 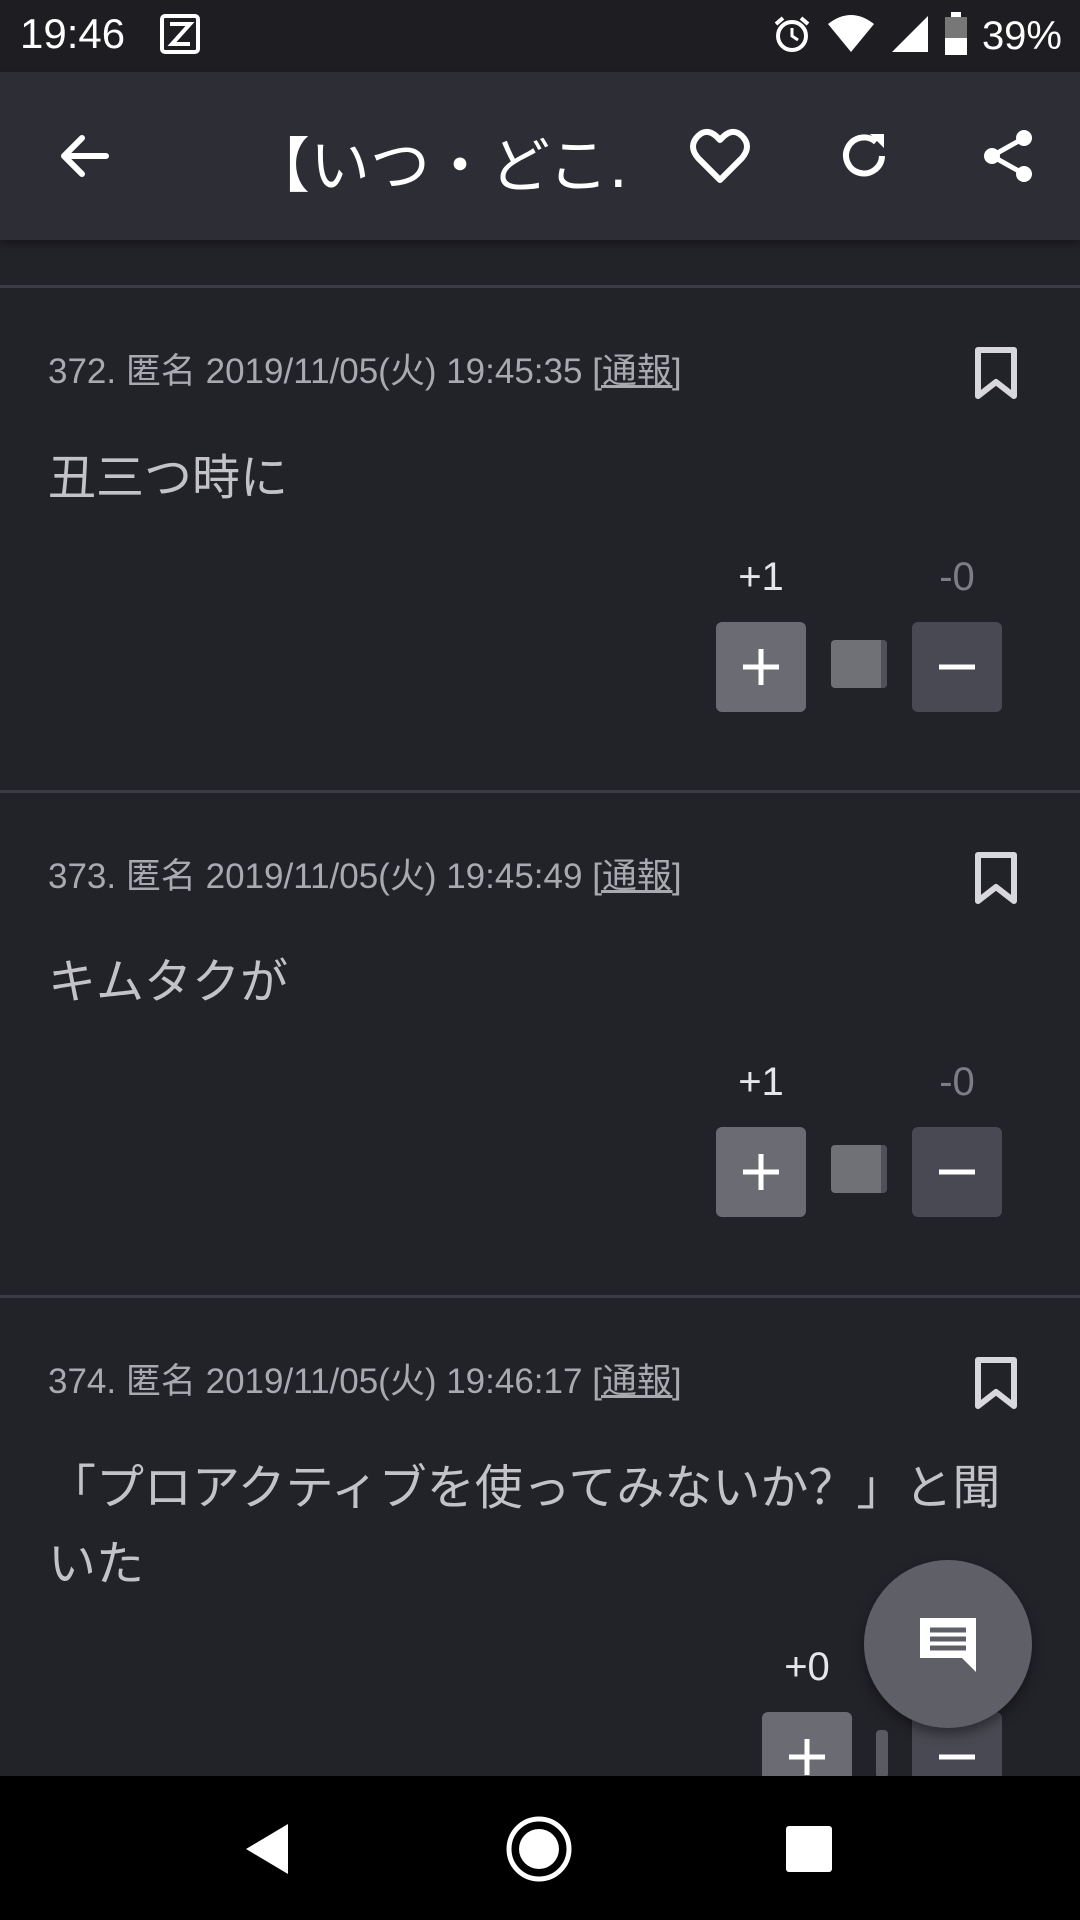 I want to click on comment-icon, so click(x=948, y=1645).